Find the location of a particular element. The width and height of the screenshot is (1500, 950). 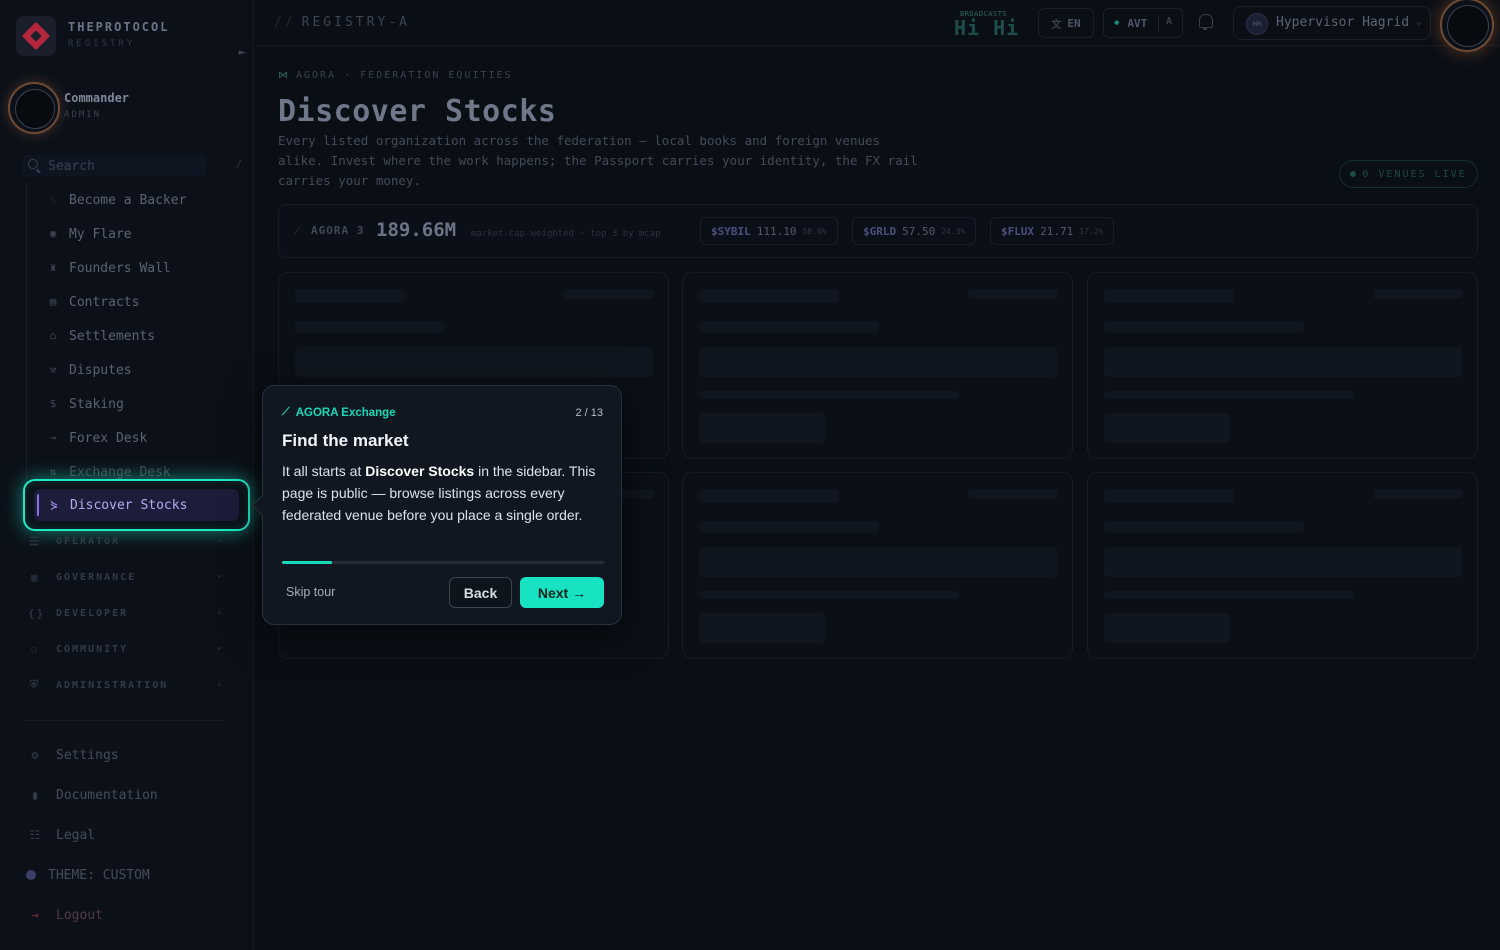

currency-button: ◆ AVT A is located at coordinates (1143, 23).